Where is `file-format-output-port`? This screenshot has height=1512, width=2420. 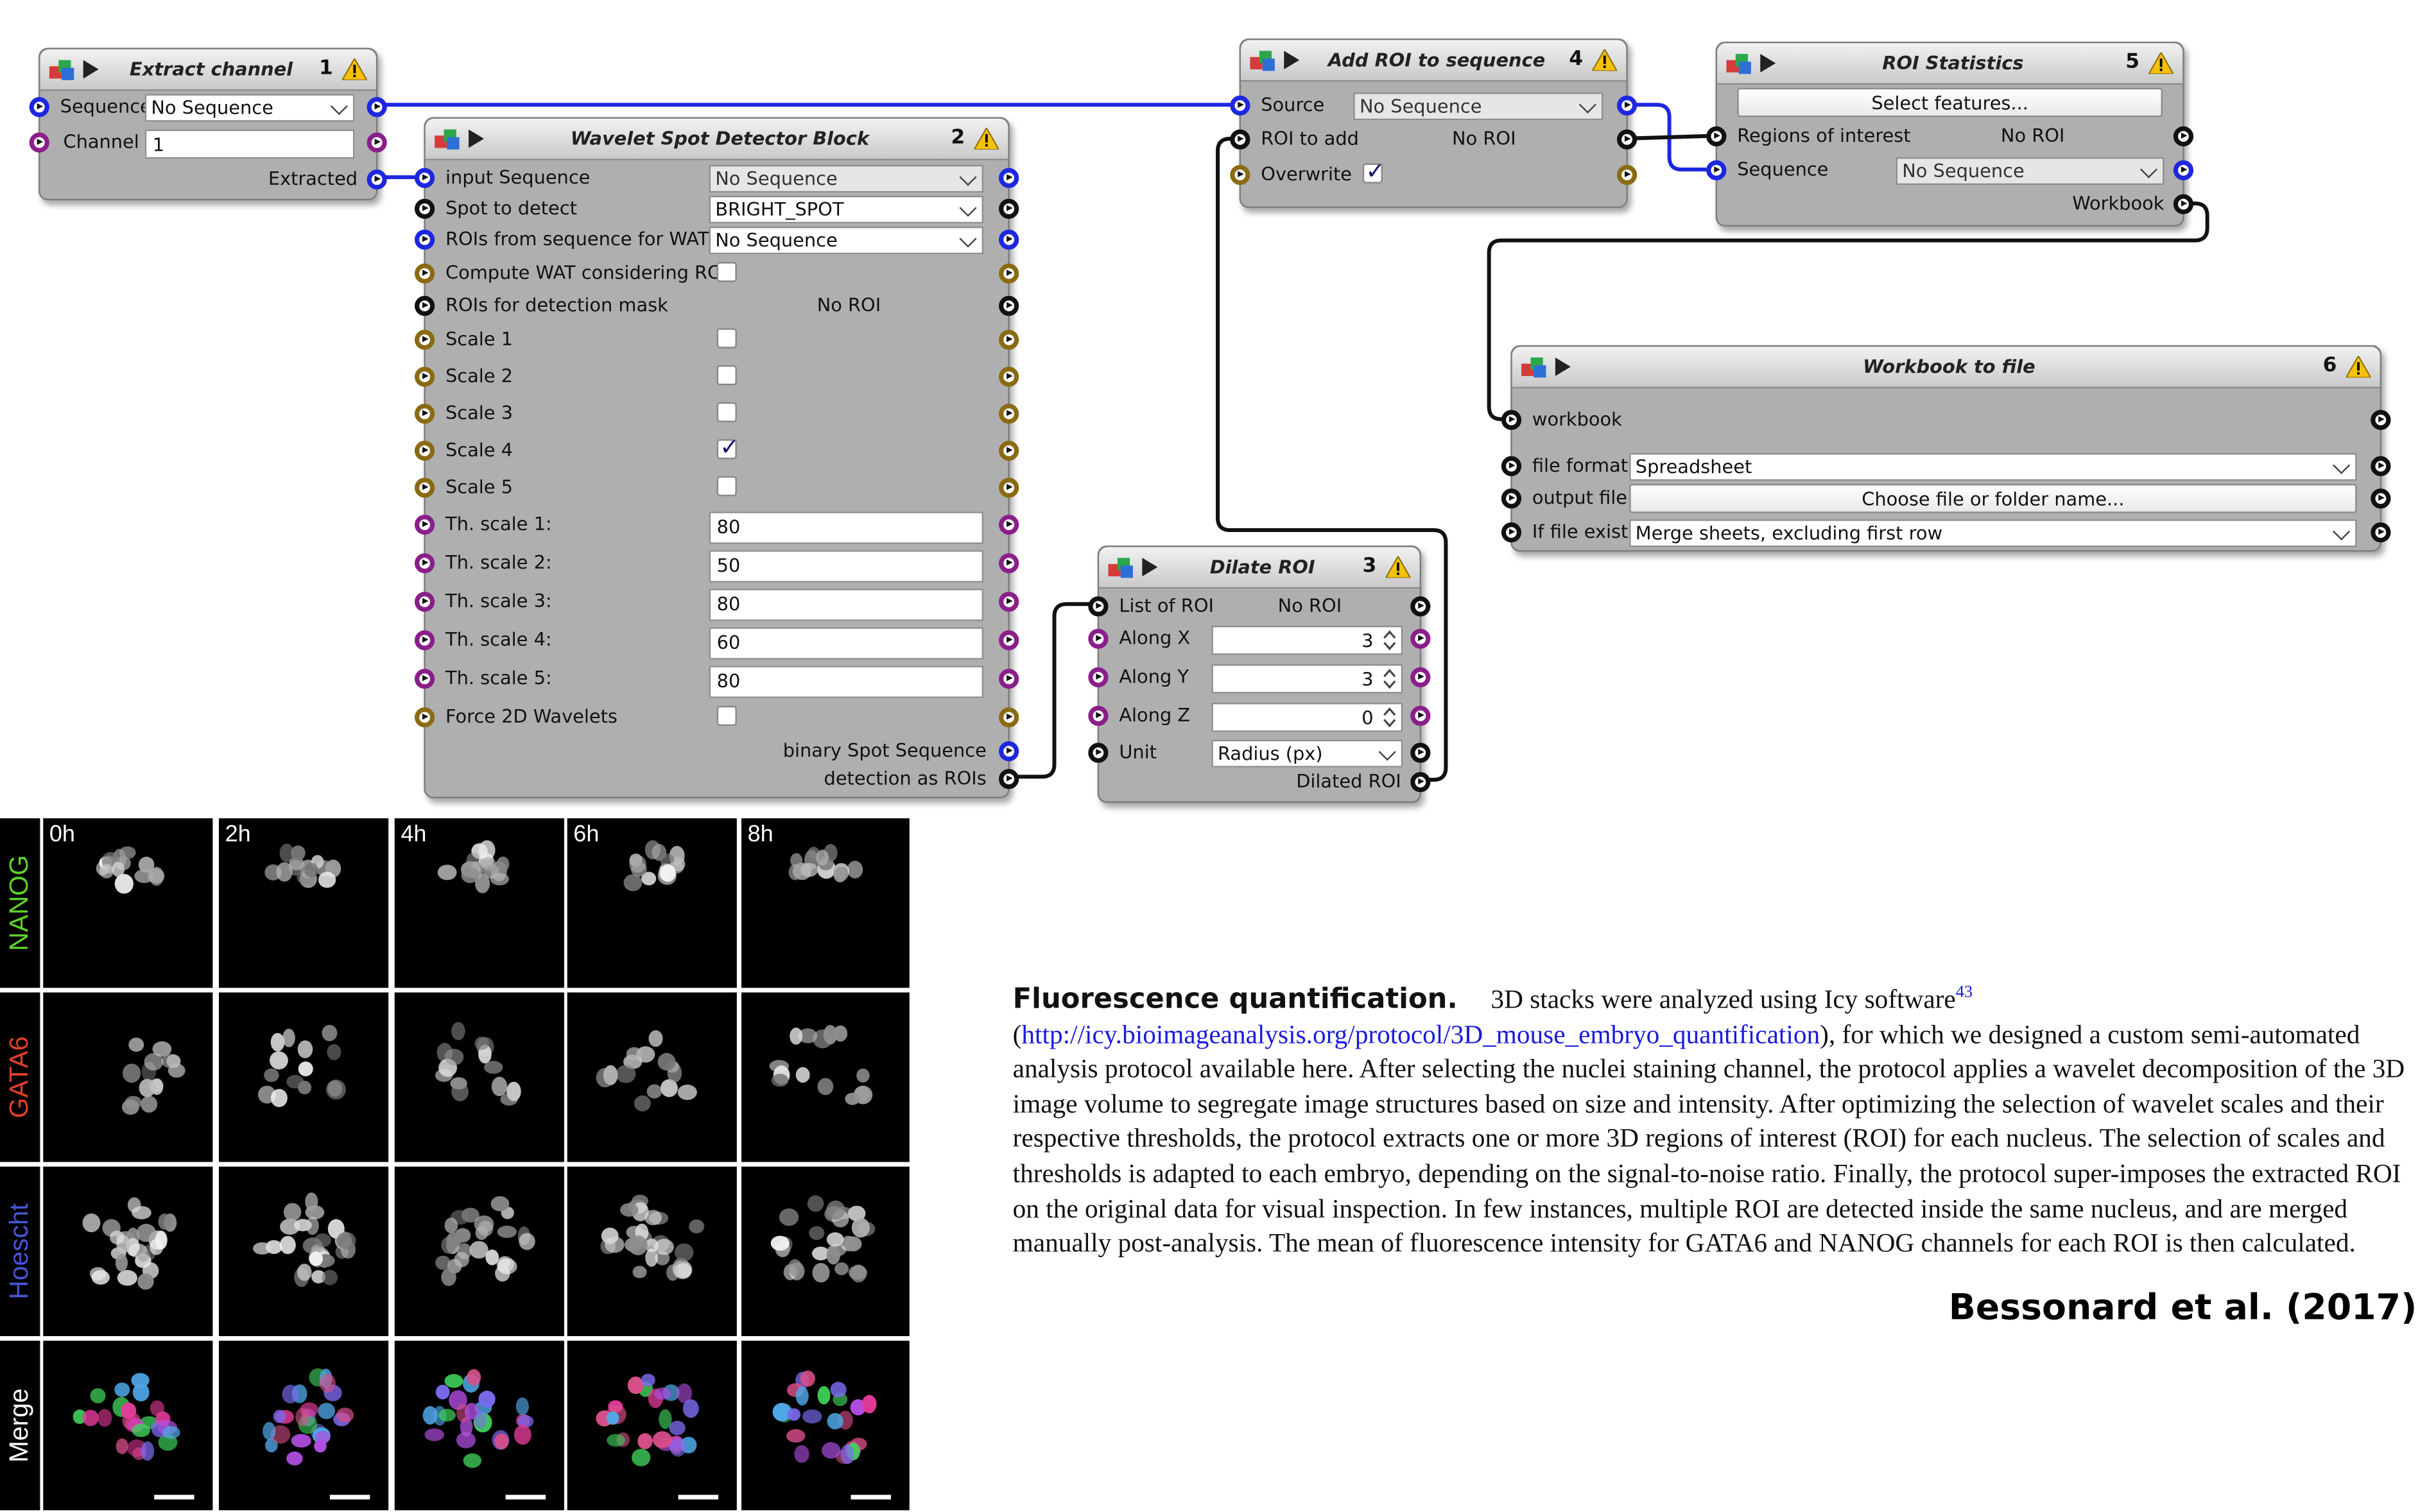
file-format-output-port is located at coordinates (2381, 466).